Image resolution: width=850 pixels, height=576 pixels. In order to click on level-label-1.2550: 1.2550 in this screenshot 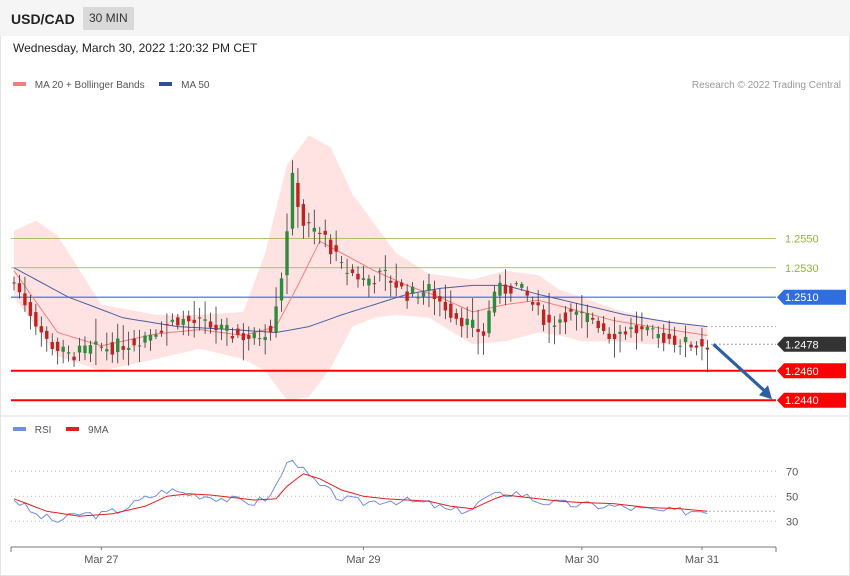, I will do `click(802, 239)`.